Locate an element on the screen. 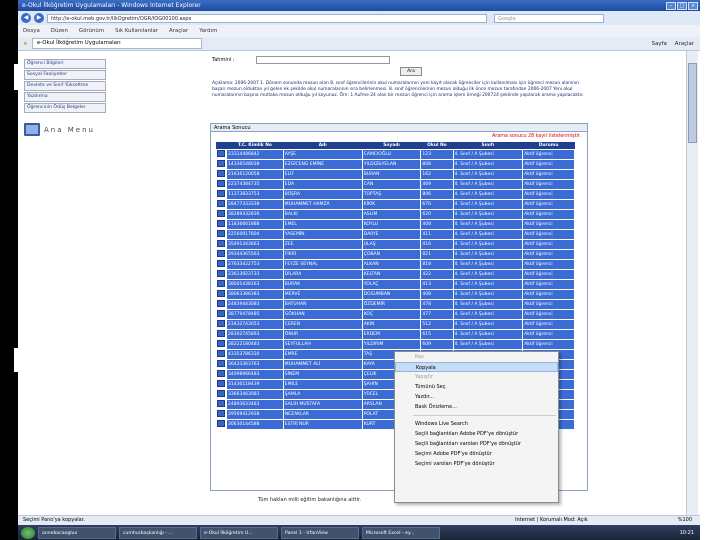 Image resolution: width=720 pixels, height=540 pixels. cell-soyad: ALKAN is located at coordinates (391, 264).